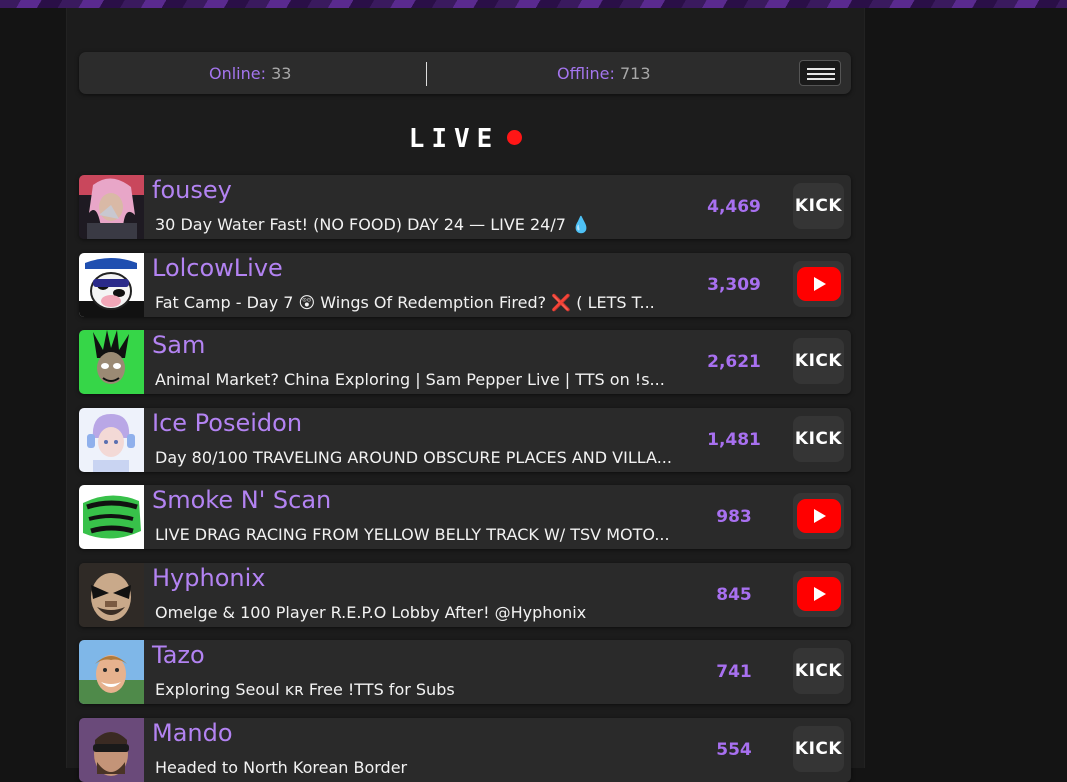  I want to click on online-stat: Online: 33, so click(250, 73).